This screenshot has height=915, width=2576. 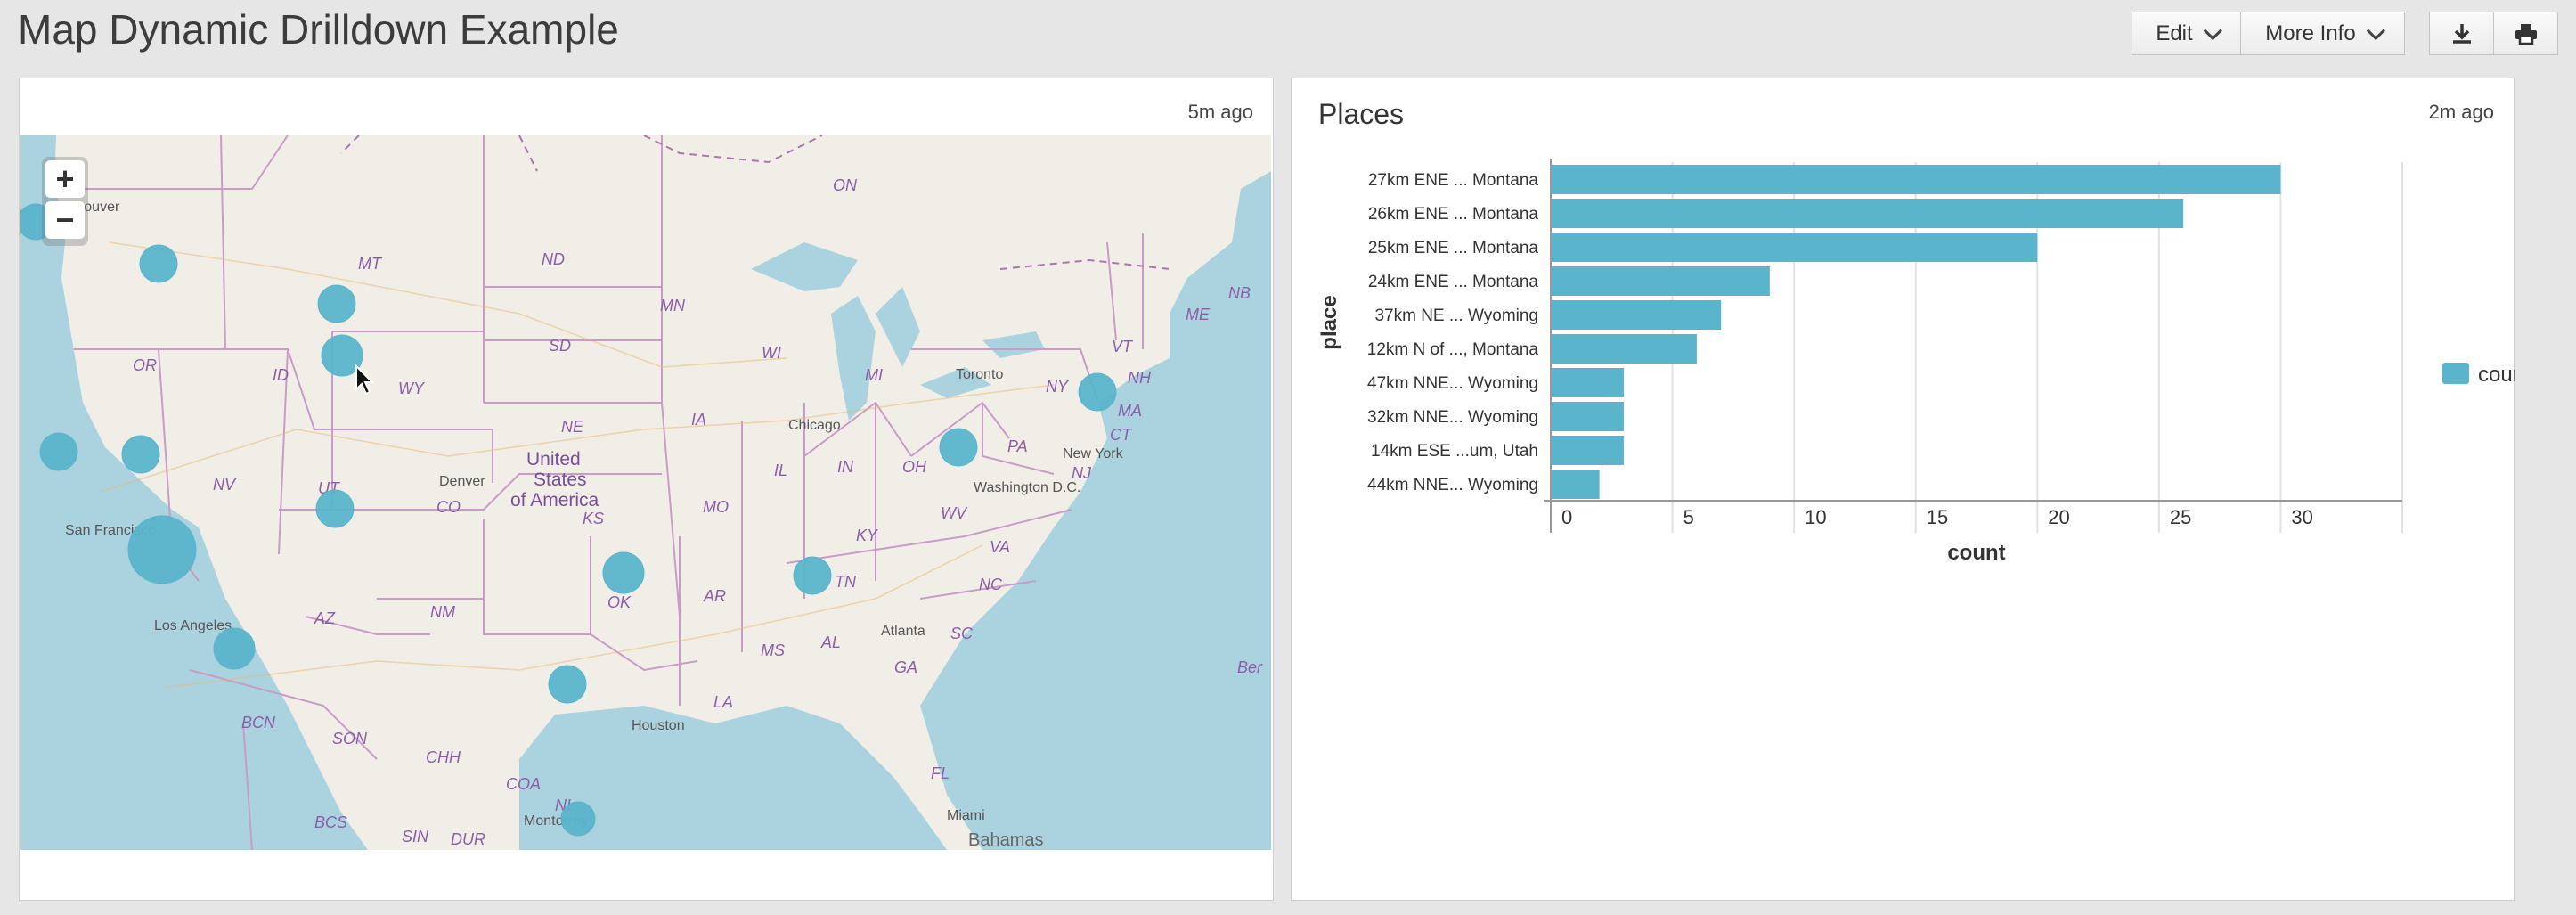 I want to click on map-region-label: Bahamas, so click(x=1006, y=840).